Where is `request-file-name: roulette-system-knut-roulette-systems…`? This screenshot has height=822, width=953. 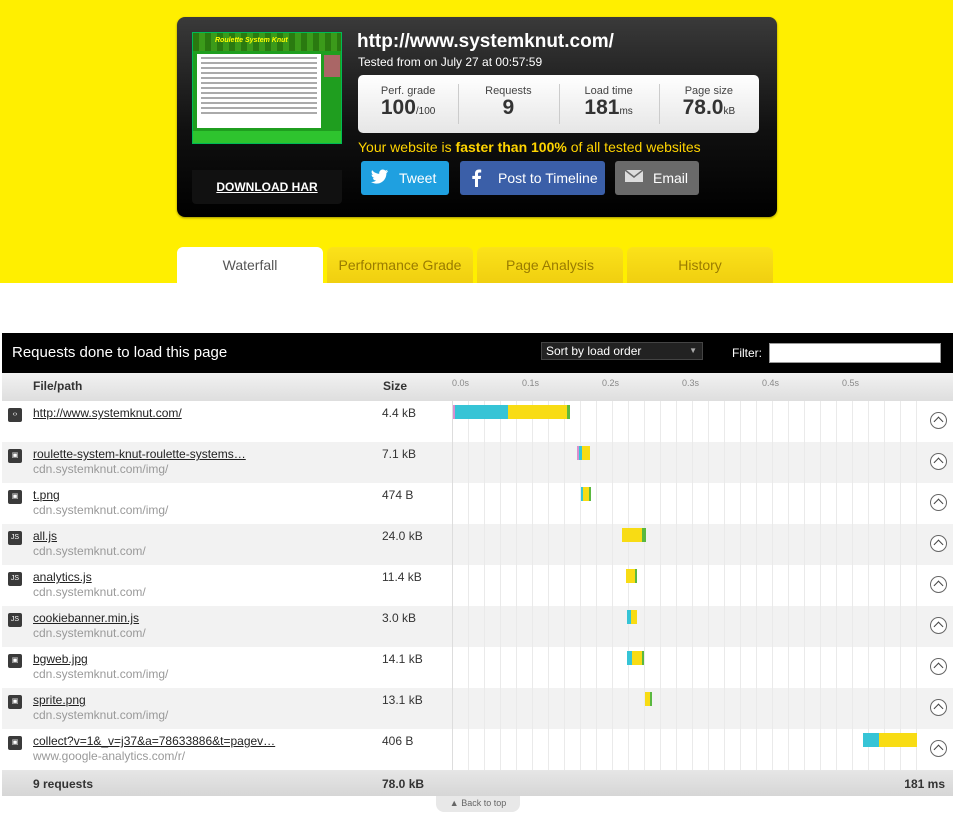
request-file-name: roulette-system-knut-roulette-systems… is located at coordinates (139, 454).